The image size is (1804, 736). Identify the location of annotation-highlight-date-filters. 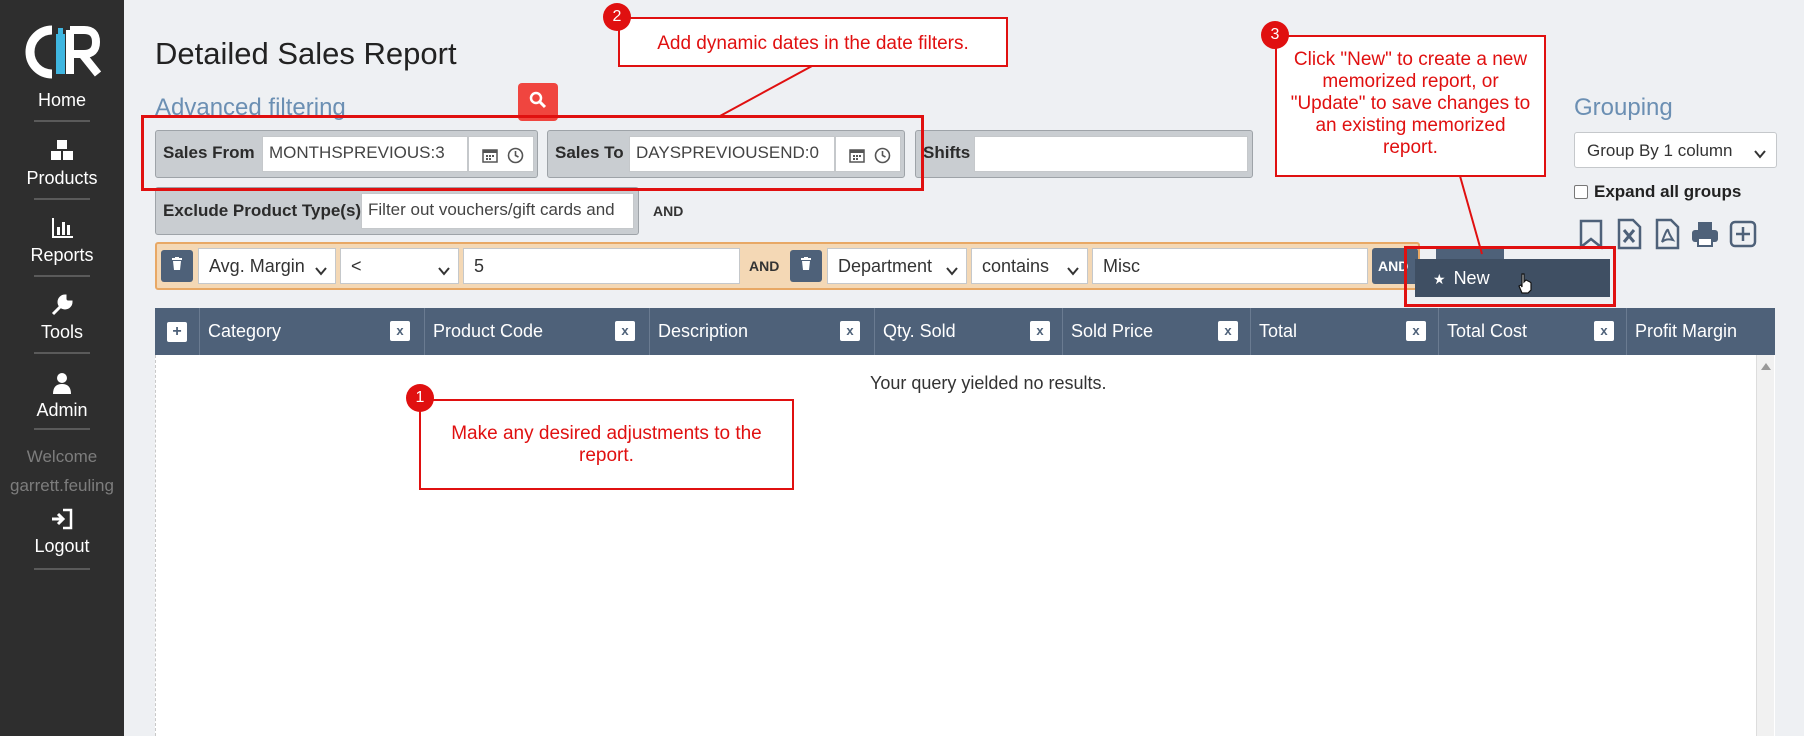
(532, 153).